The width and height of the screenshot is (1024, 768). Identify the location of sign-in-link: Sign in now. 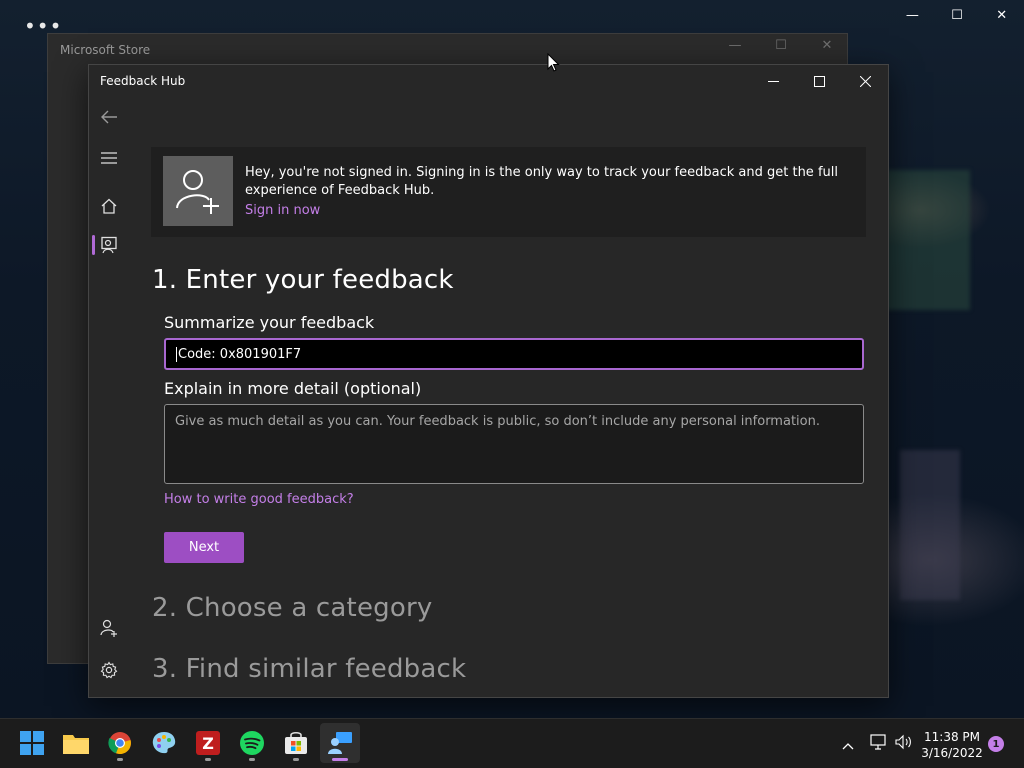
(282, 210).